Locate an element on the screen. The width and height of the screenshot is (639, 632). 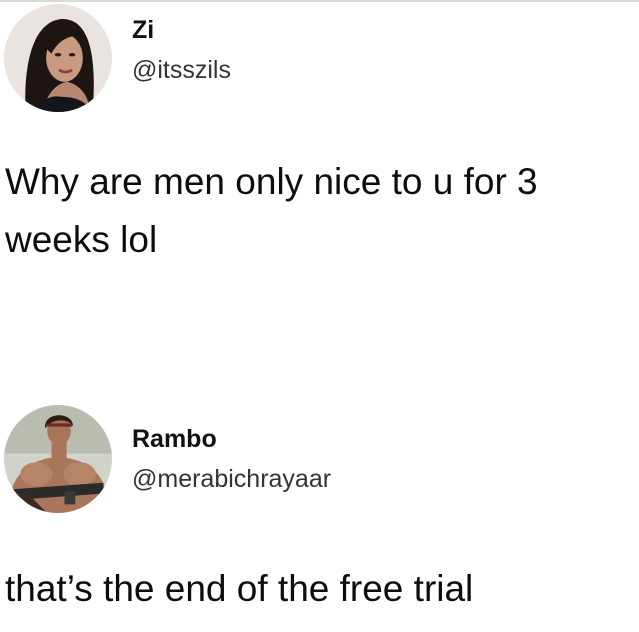
user-handle: @itsszils is located at coordinates (181, 70).